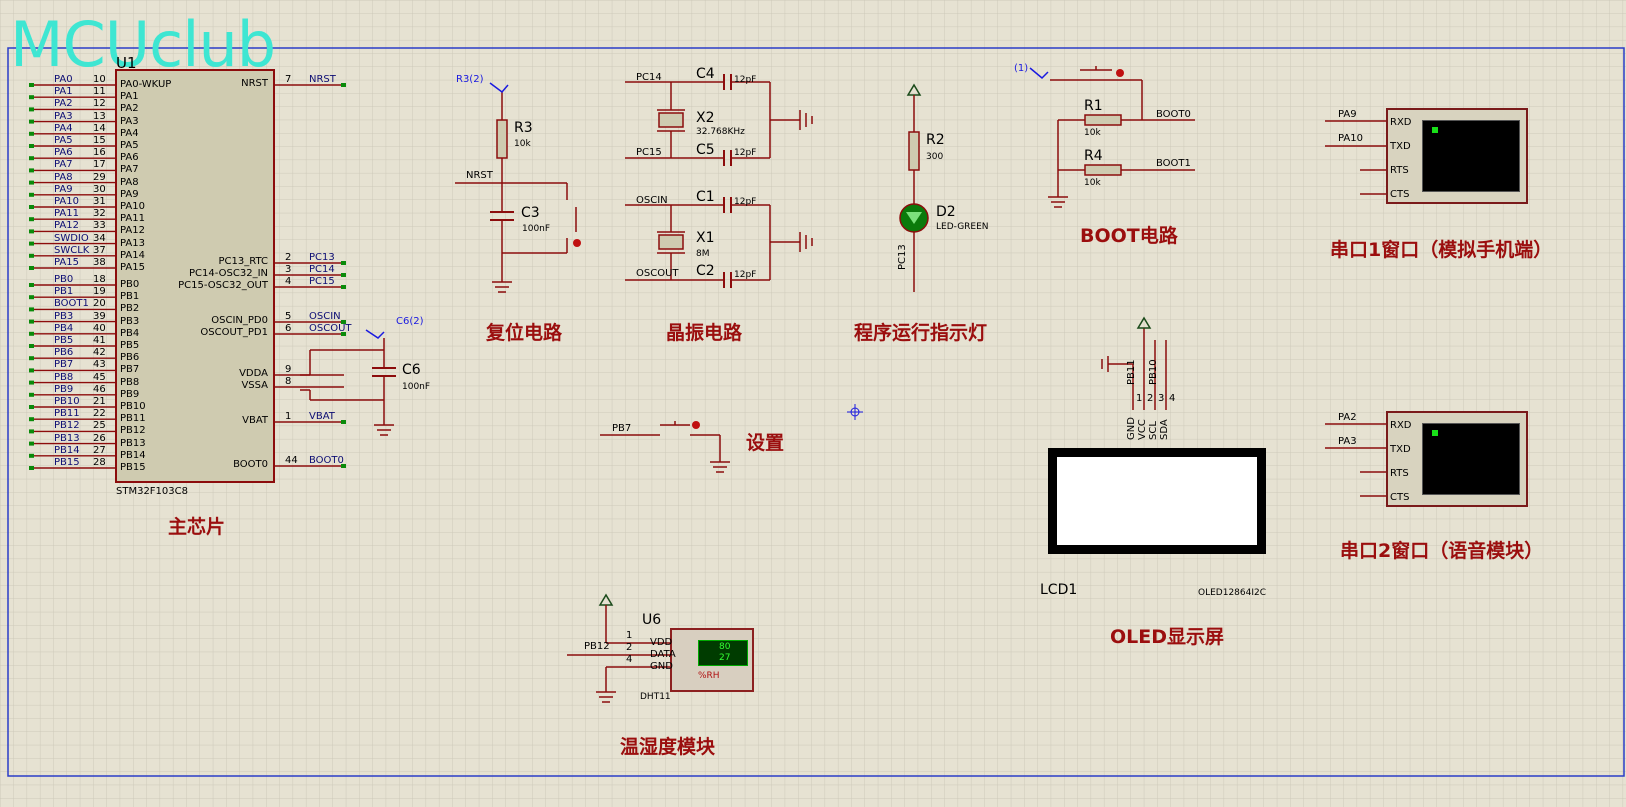 The width and height of the screenshot is (1626, 807). Describe the element at coordinates (745, 202) in the screenshot. I see `c1-value: 12pF` at that location.